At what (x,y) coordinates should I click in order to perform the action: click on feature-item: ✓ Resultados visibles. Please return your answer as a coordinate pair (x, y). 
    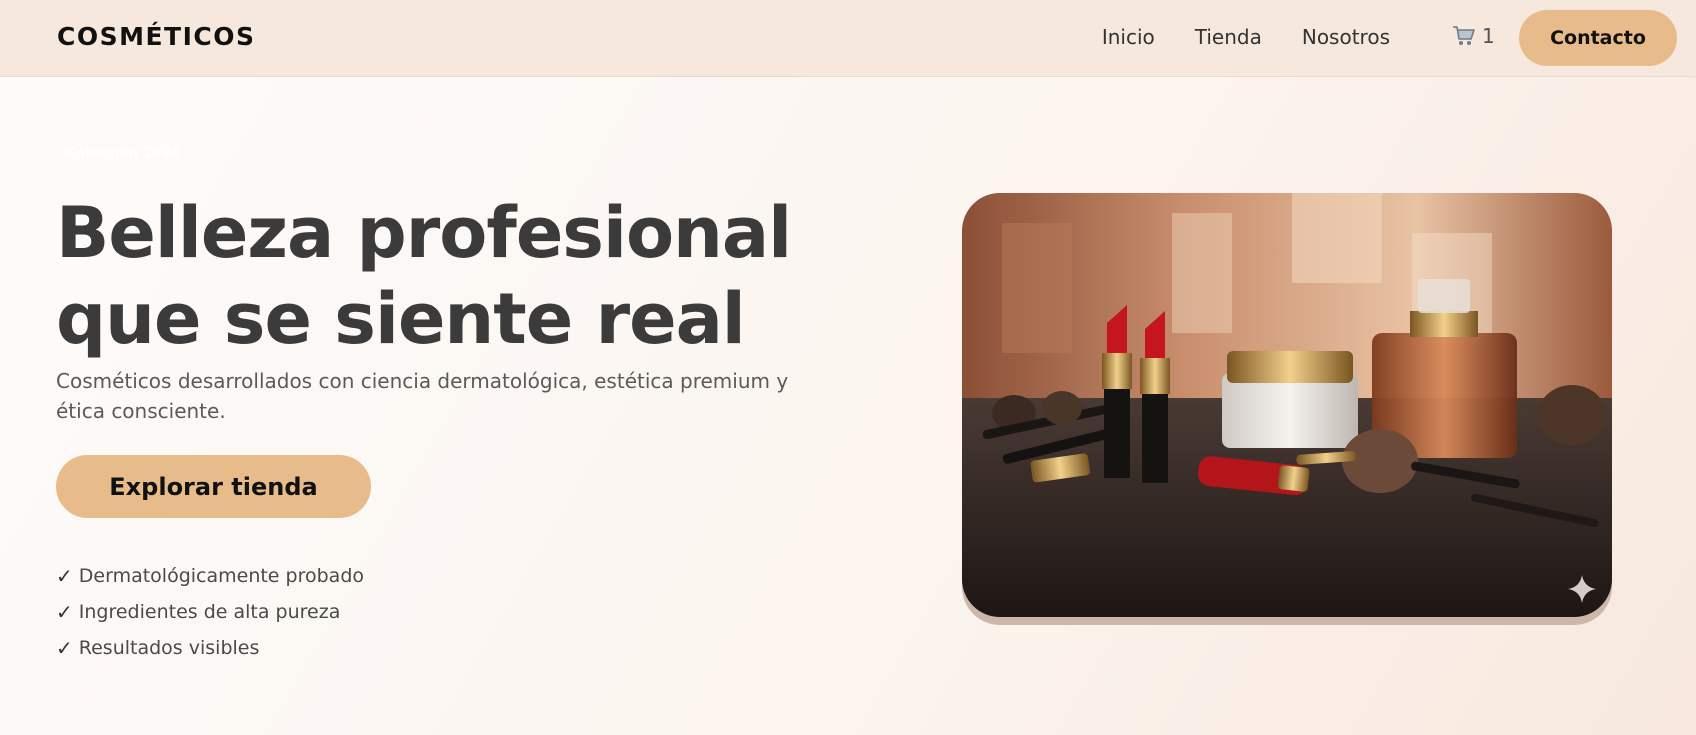
    Looking at the image, I should click on (210, 648).